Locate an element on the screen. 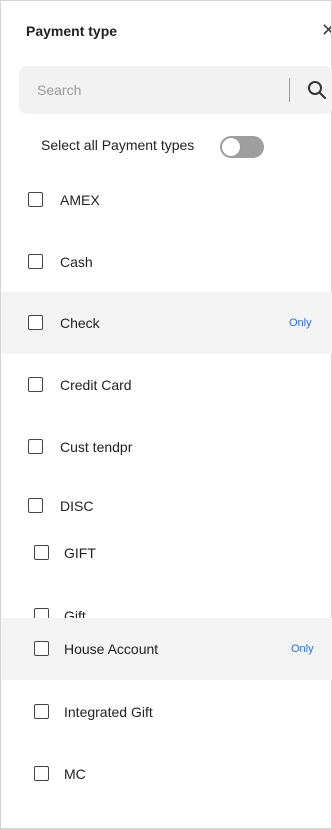 The width and height of the screenshot is (332, 829). close-icon: ✕ is located at coordinates (326, 30).